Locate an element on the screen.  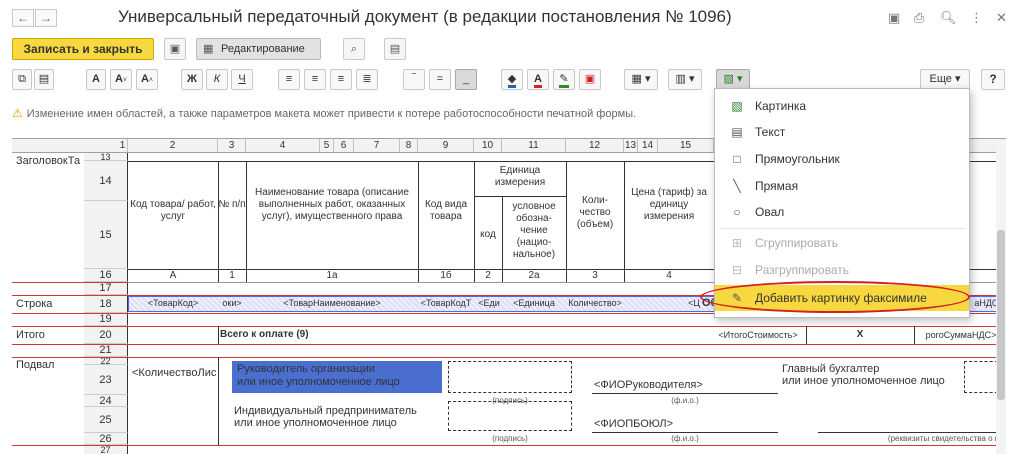
col-header: 12 is located at coordinates (595, 146).